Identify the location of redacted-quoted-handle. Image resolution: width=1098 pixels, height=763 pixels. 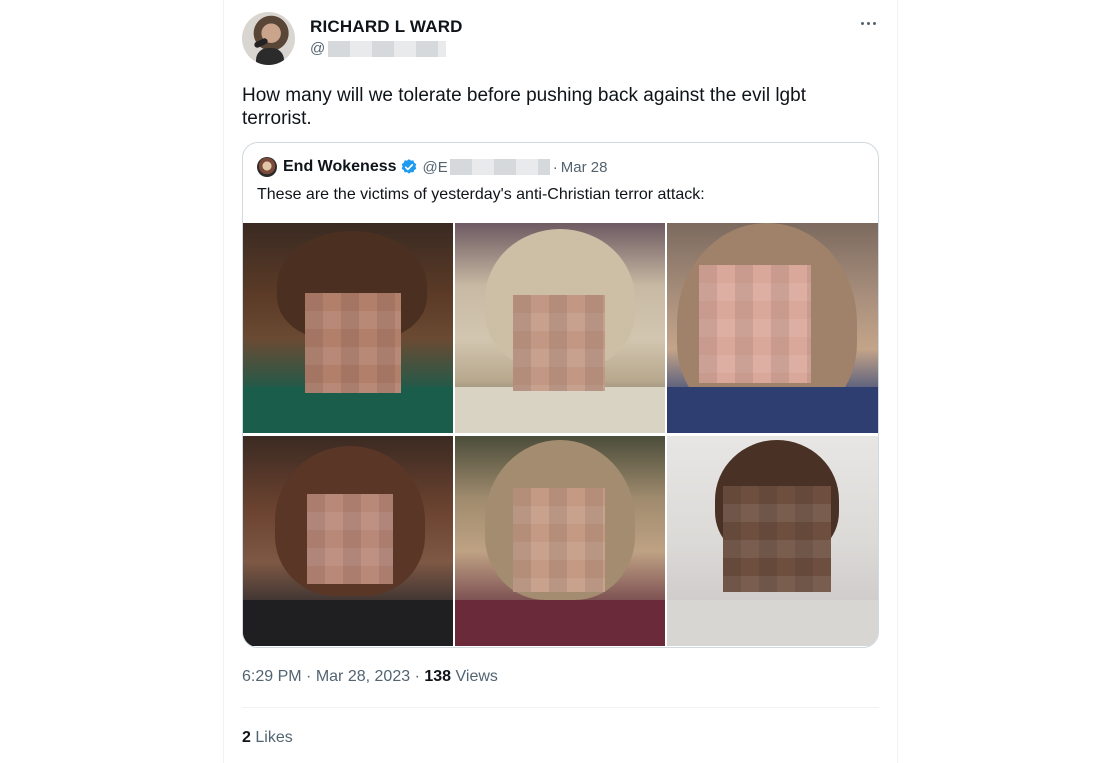
(499, 167).